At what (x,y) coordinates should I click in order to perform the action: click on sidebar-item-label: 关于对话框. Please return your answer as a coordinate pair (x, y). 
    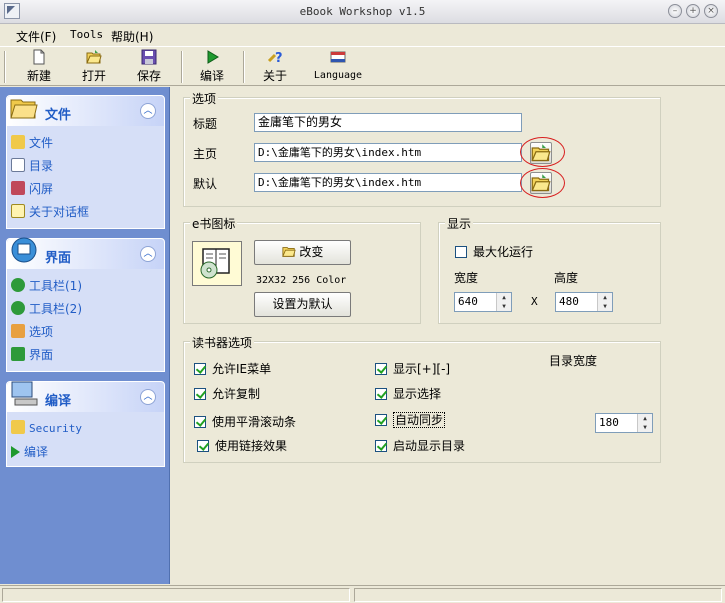
    Looking at the image, I should click on (59, 212).